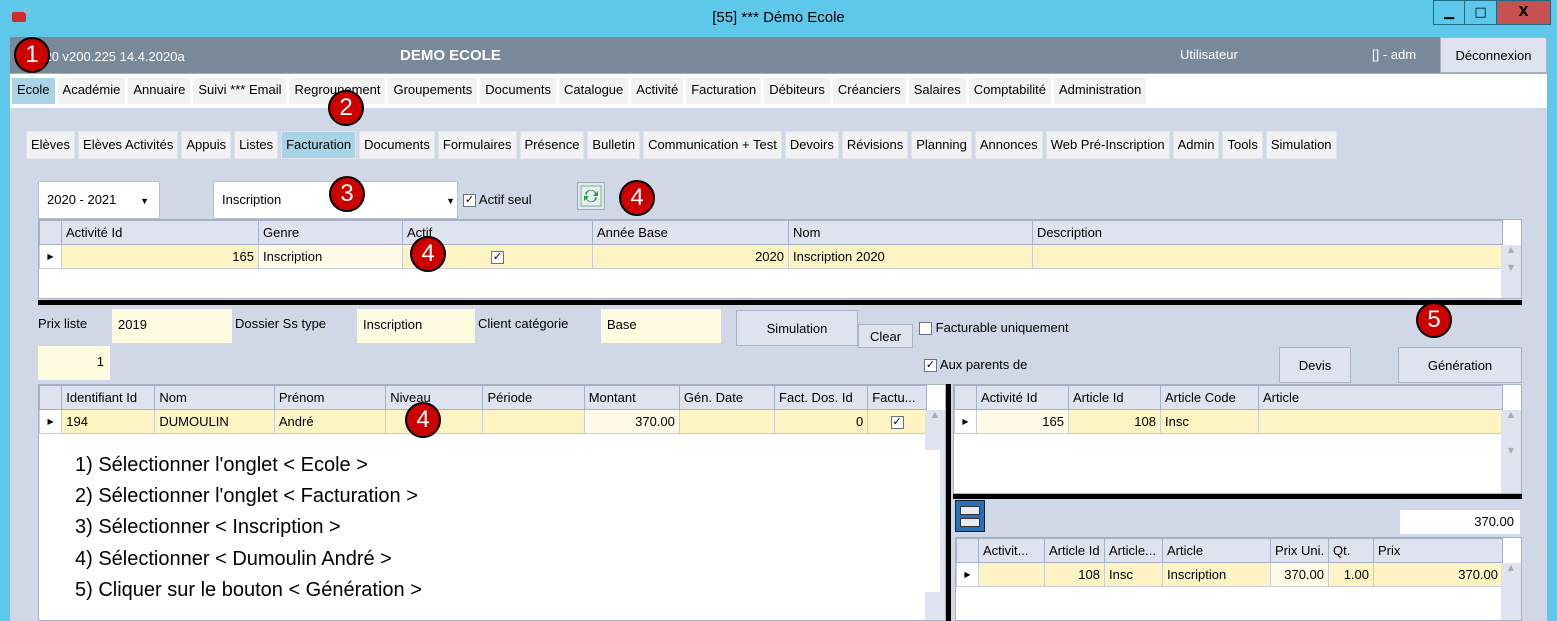 This screenshot has height=621, width=1557. What do you see at coordinates (690, 256) in the screenshot?
I see `cell-annee-base: 2020` at bounding box center [690, 256].